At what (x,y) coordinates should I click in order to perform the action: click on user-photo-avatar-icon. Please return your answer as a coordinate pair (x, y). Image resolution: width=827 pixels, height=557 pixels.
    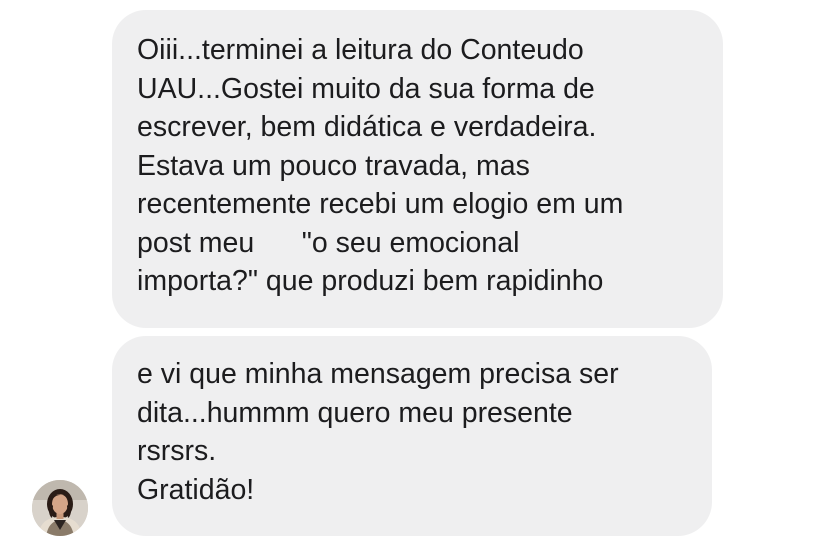
    Looking at the image, I should click on (60, 508).